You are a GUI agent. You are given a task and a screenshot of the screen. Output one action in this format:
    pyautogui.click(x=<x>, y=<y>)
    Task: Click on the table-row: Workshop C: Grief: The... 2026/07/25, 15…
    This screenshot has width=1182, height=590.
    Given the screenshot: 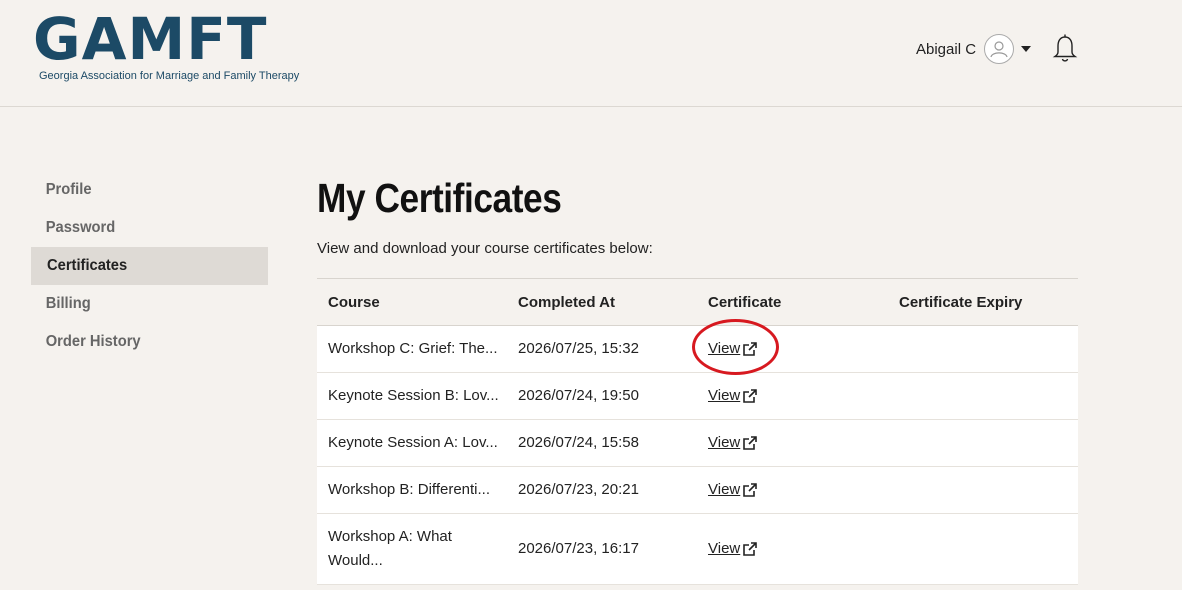 What is the action you would take?
    pyautogui.click(x=697, y=349)
    